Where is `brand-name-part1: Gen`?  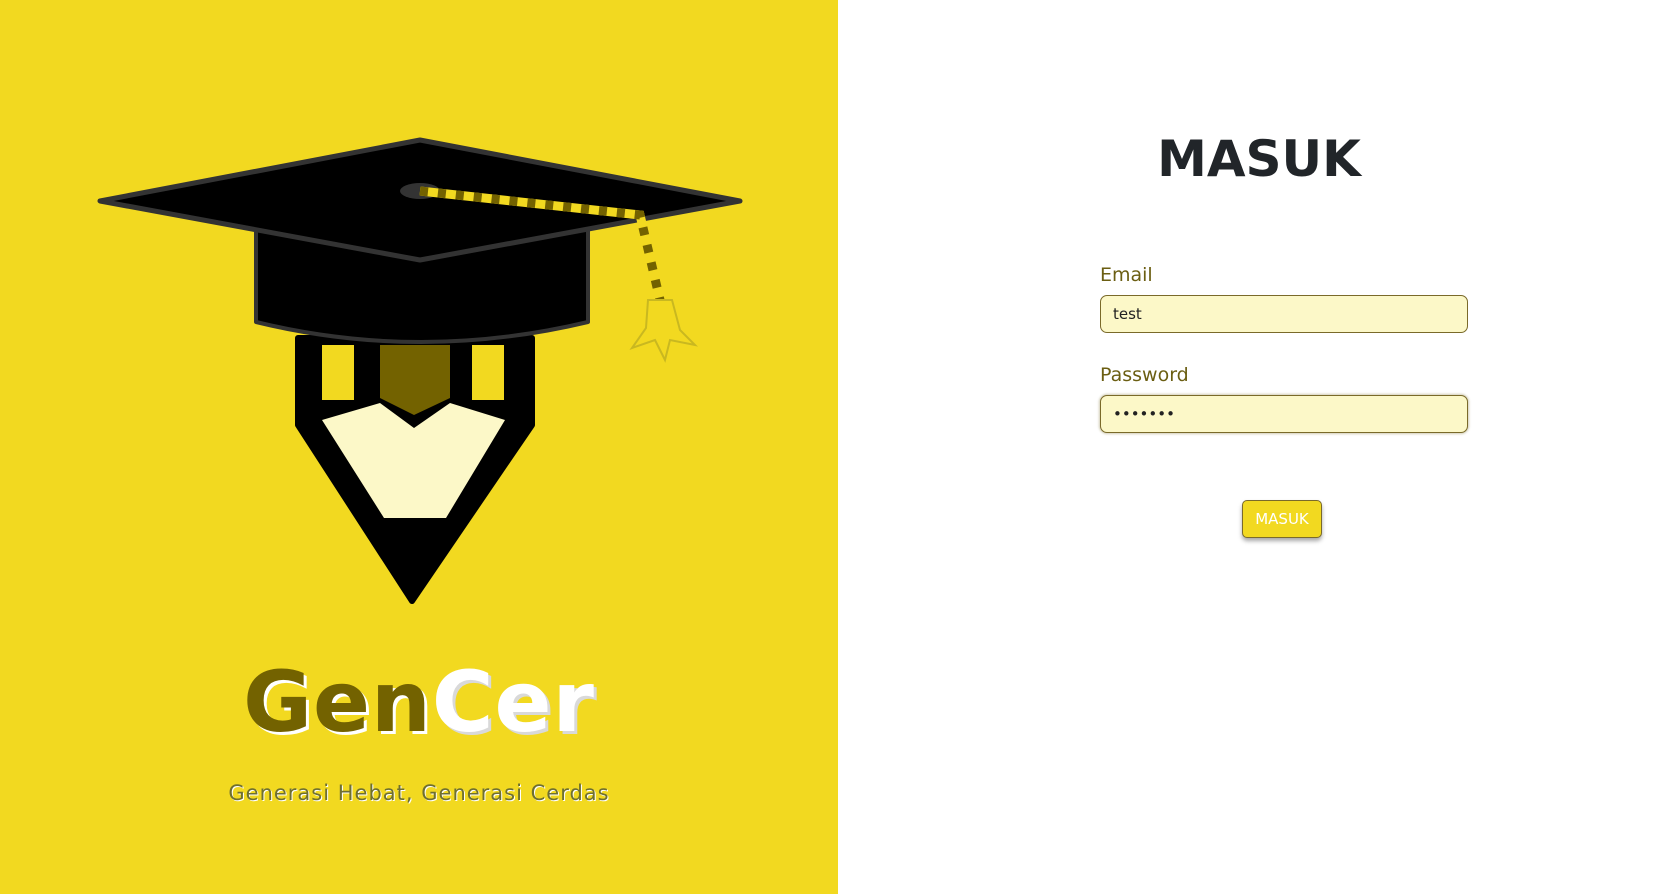 brand-name-part1: Gen is located at coordinates (337, 702).